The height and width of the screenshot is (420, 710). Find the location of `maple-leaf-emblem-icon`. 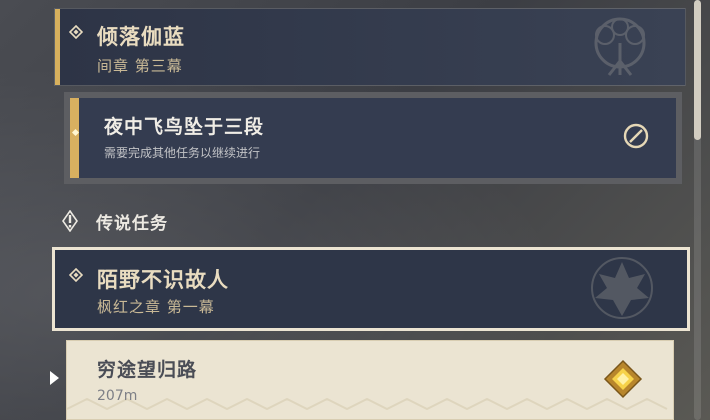

maple-leaf-emblem-icon is located at coordinates (622, 288).